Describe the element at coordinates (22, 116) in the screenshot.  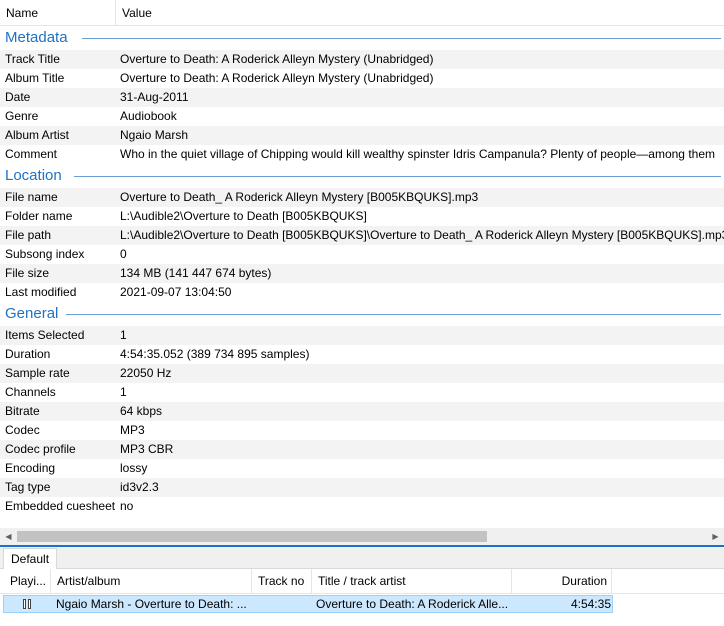
I see `property-name: Genre` at that location.